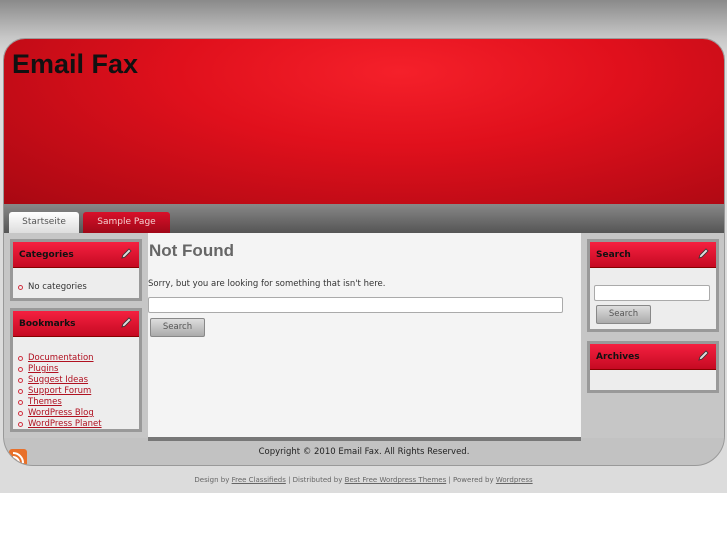 This screenshot has height=545, width=727. I want to click on list-item: No categories, so click(76, 287).